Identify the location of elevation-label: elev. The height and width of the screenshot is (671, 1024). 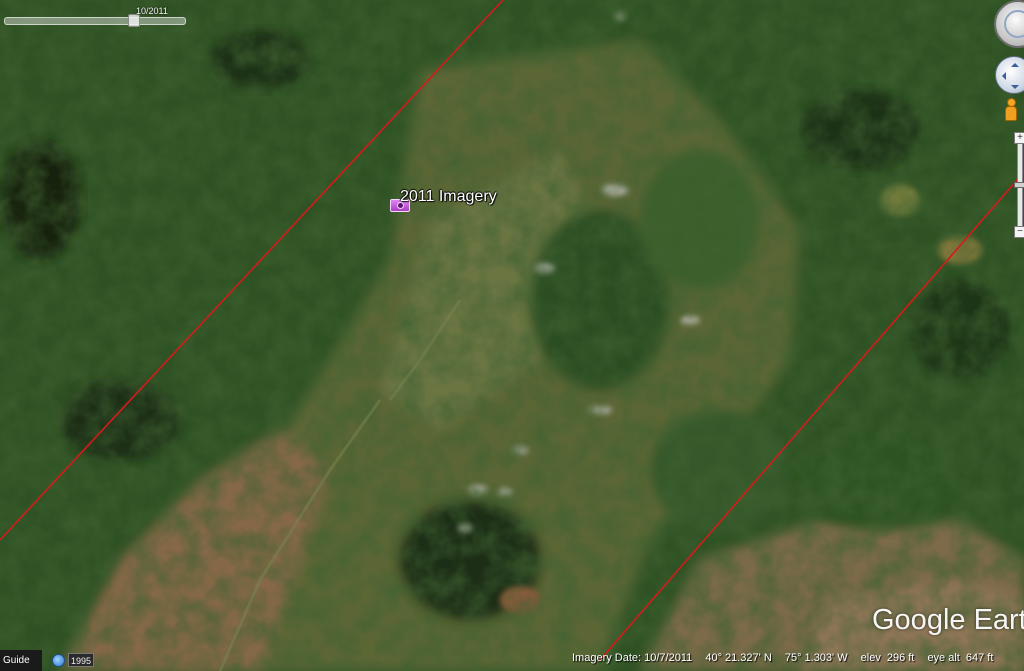
(870, 658).